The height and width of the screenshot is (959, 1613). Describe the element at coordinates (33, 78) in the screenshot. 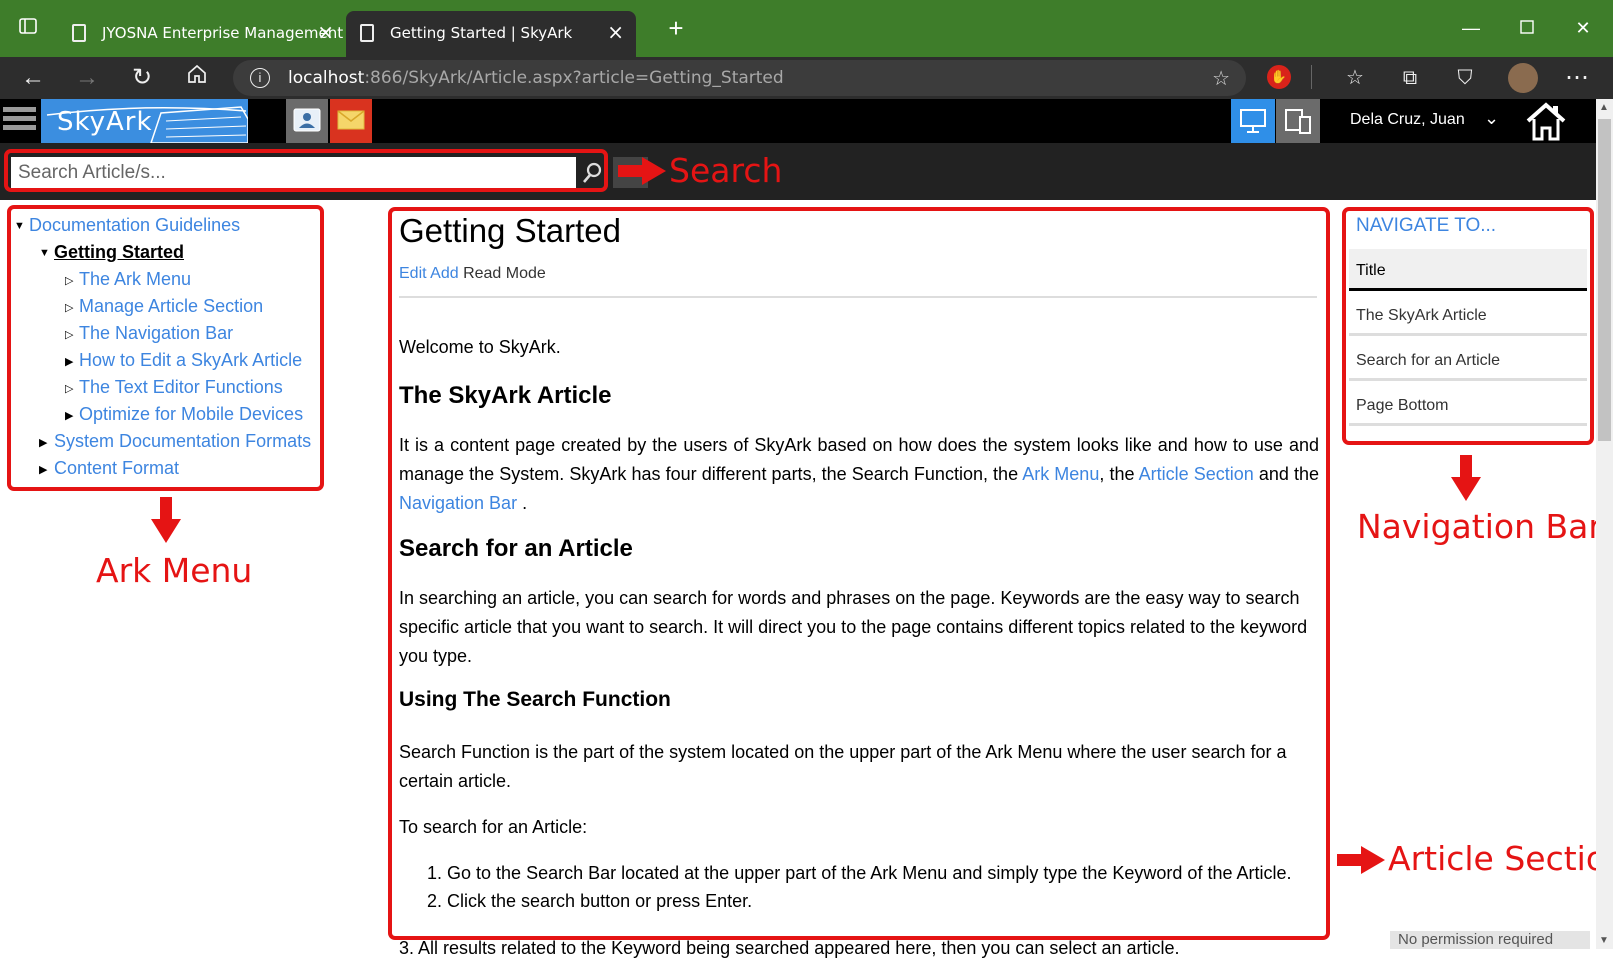

I see `back-icon: ←` at that location.